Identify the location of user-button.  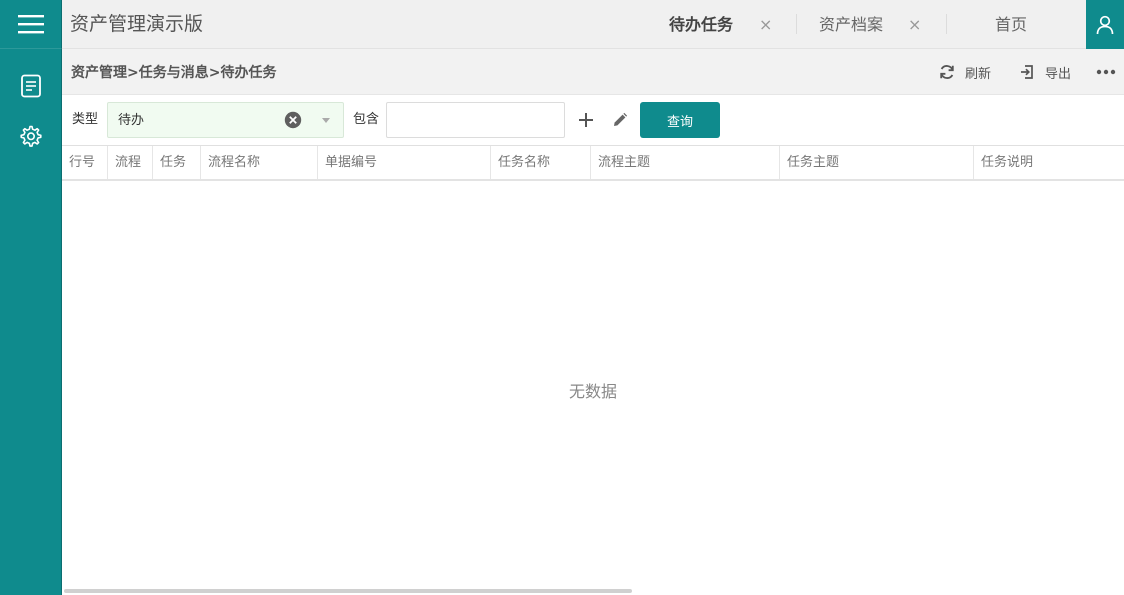
(1105, 24).